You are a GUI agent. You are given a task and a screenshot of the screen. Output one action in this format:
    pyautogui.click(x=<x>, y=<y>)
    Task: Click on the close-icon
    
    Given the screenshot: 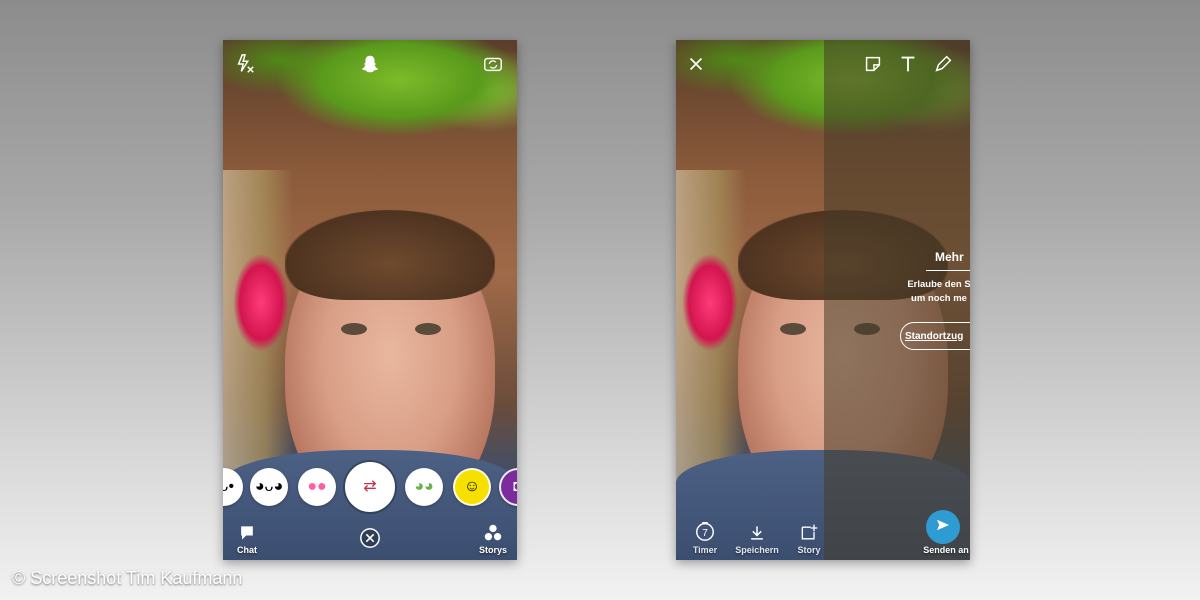 What is the action you would take?
    pyautogui.click(x=696, y=64)
    